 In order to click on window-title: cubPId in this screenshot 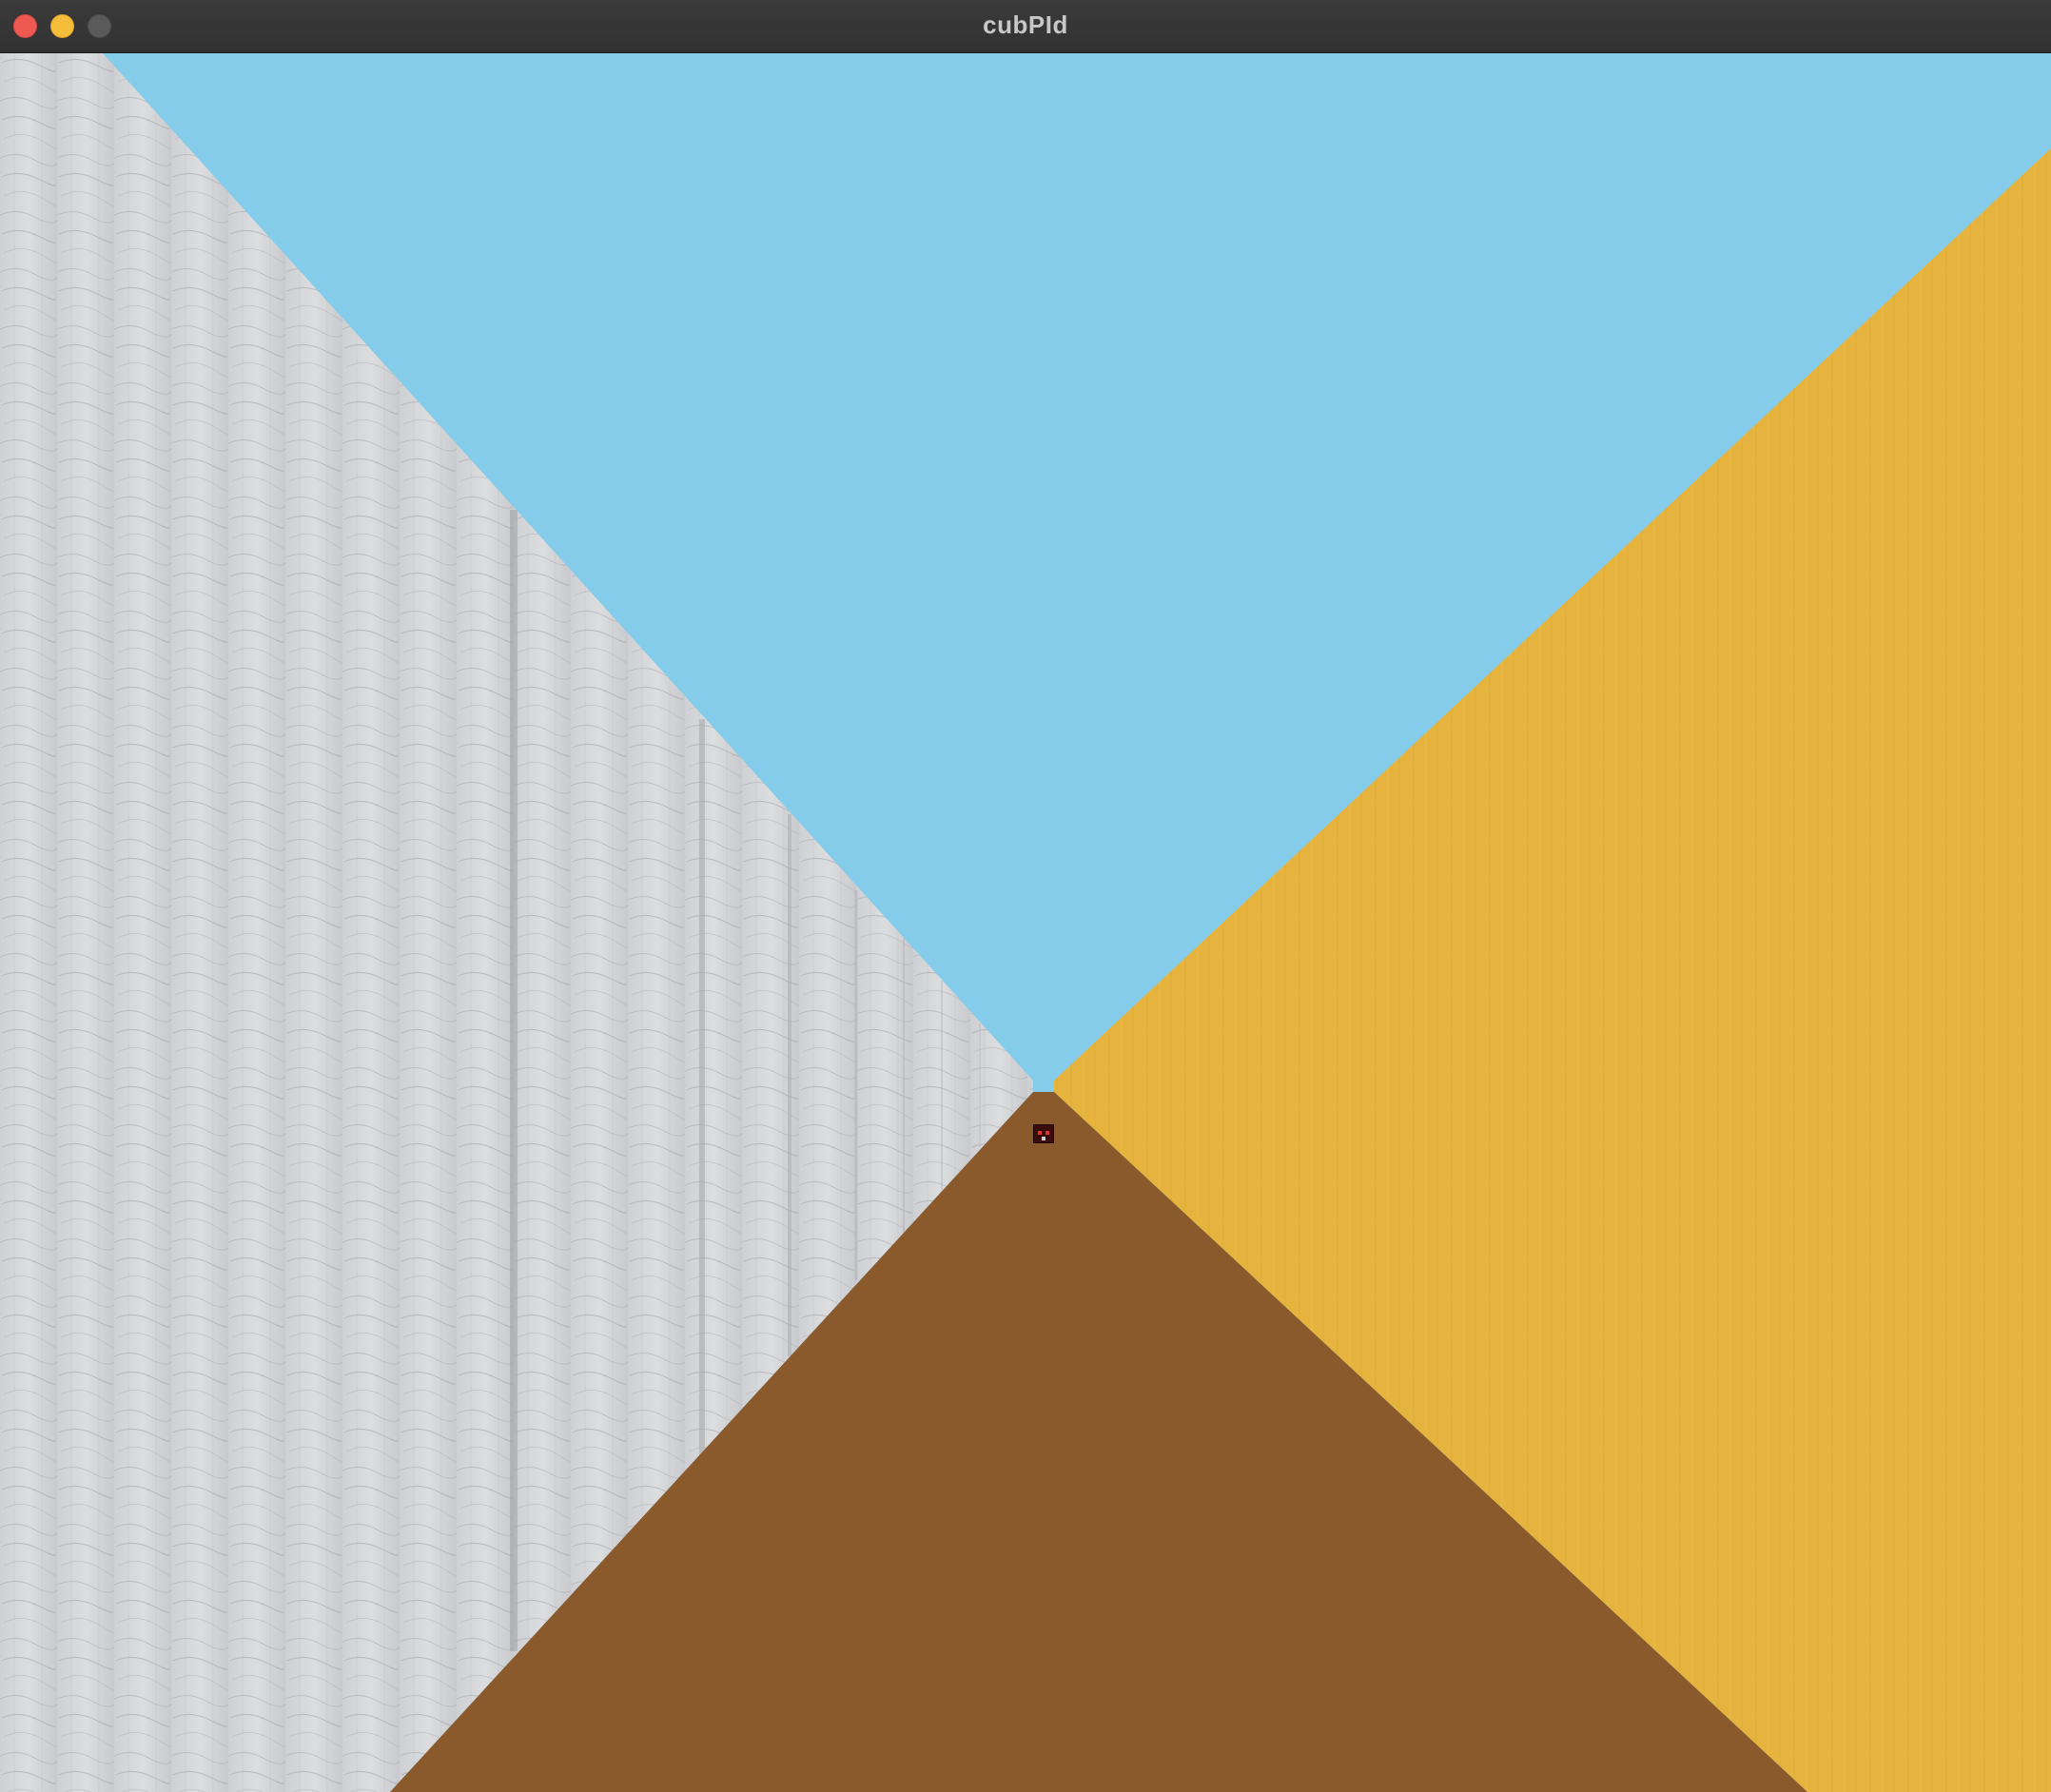, I will do `click(1025, 25)`.